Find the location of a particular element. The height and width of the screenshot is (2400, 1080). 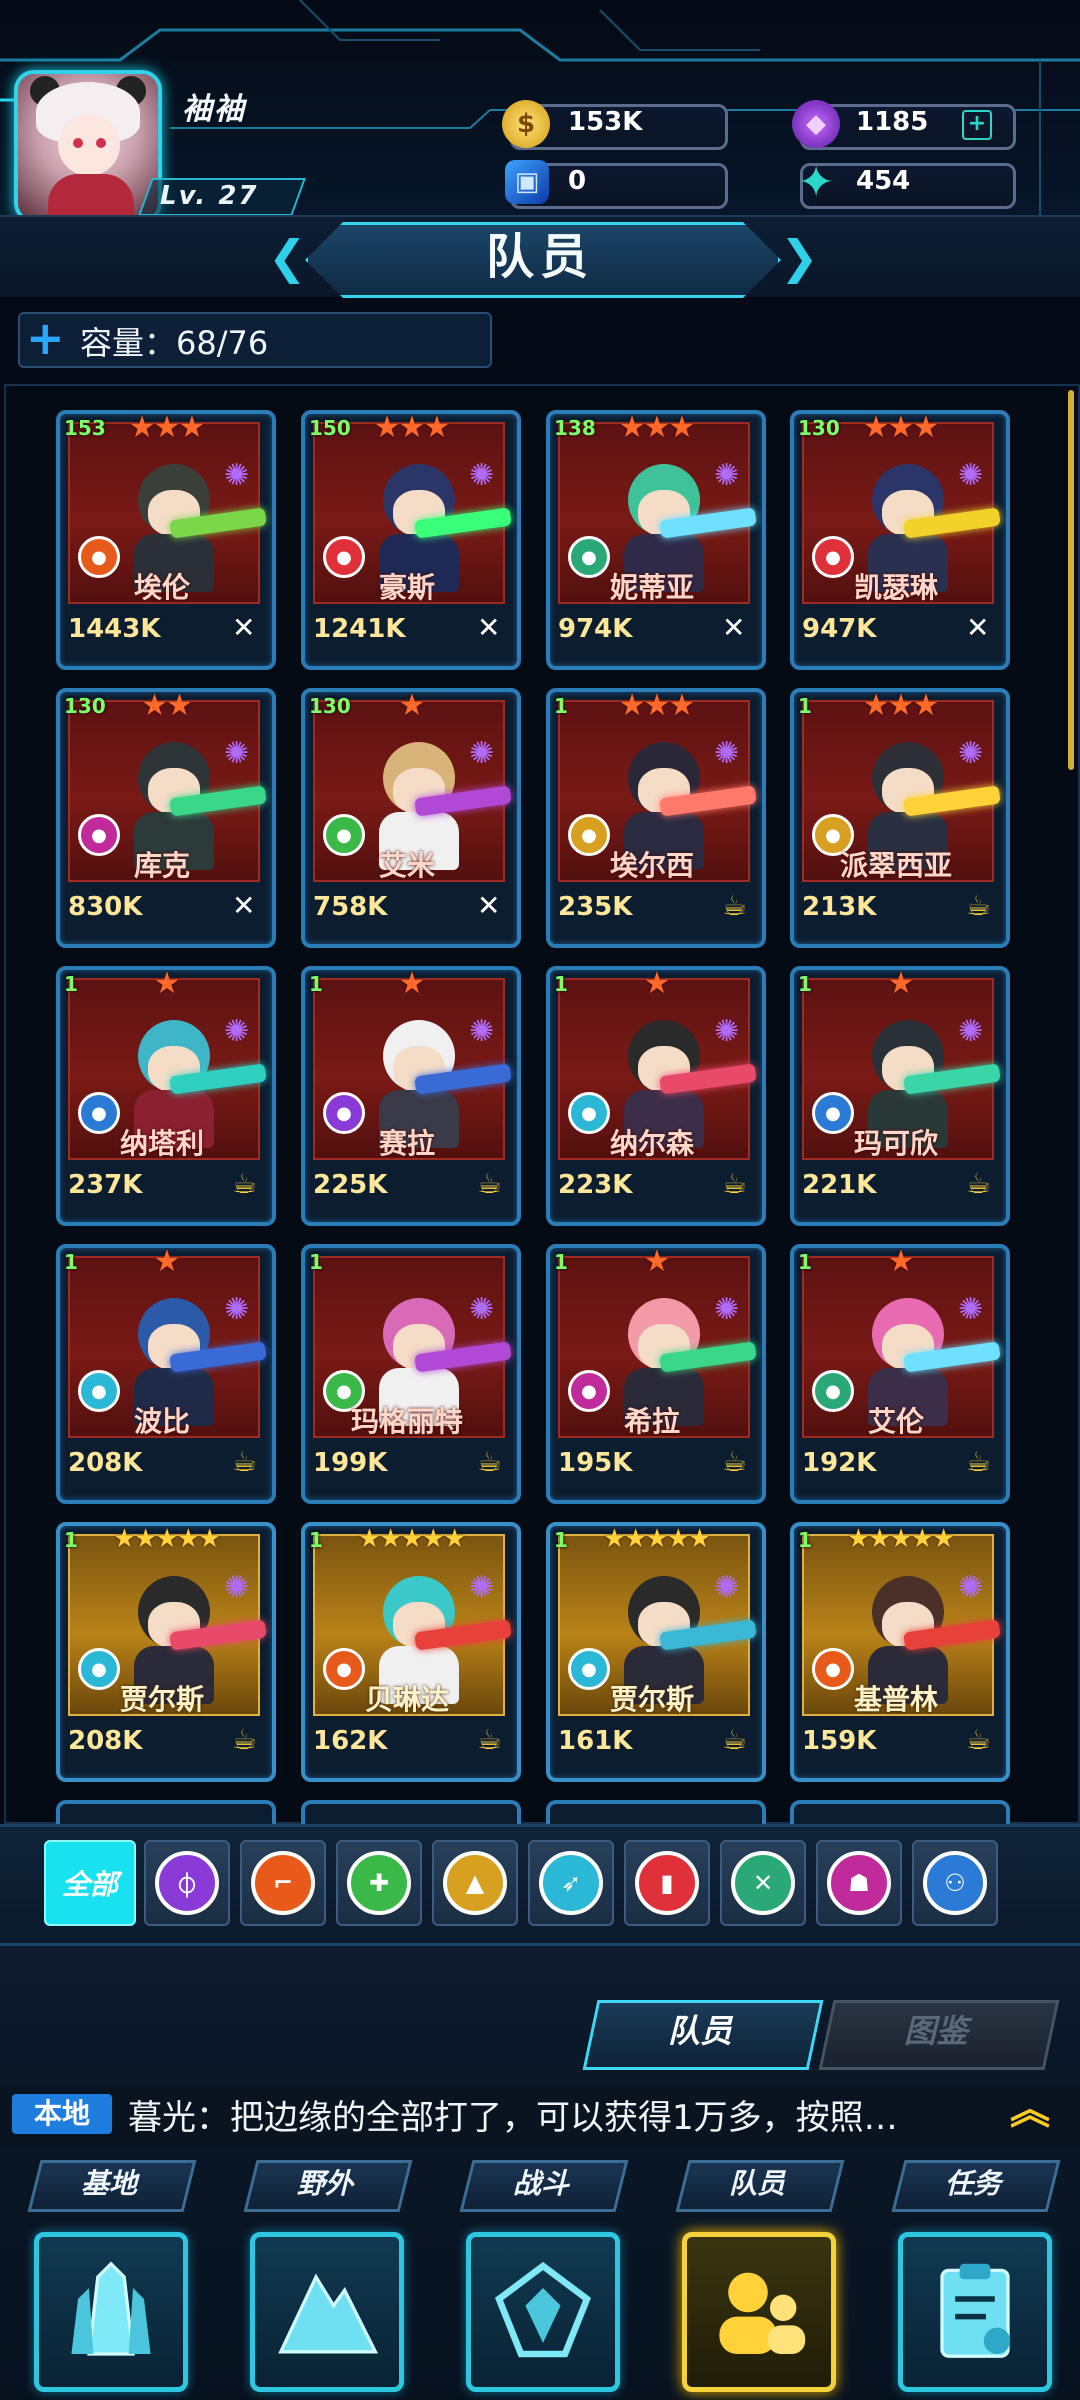

filter-rocket-button: ➶ is located at coordinates (571, 1883).